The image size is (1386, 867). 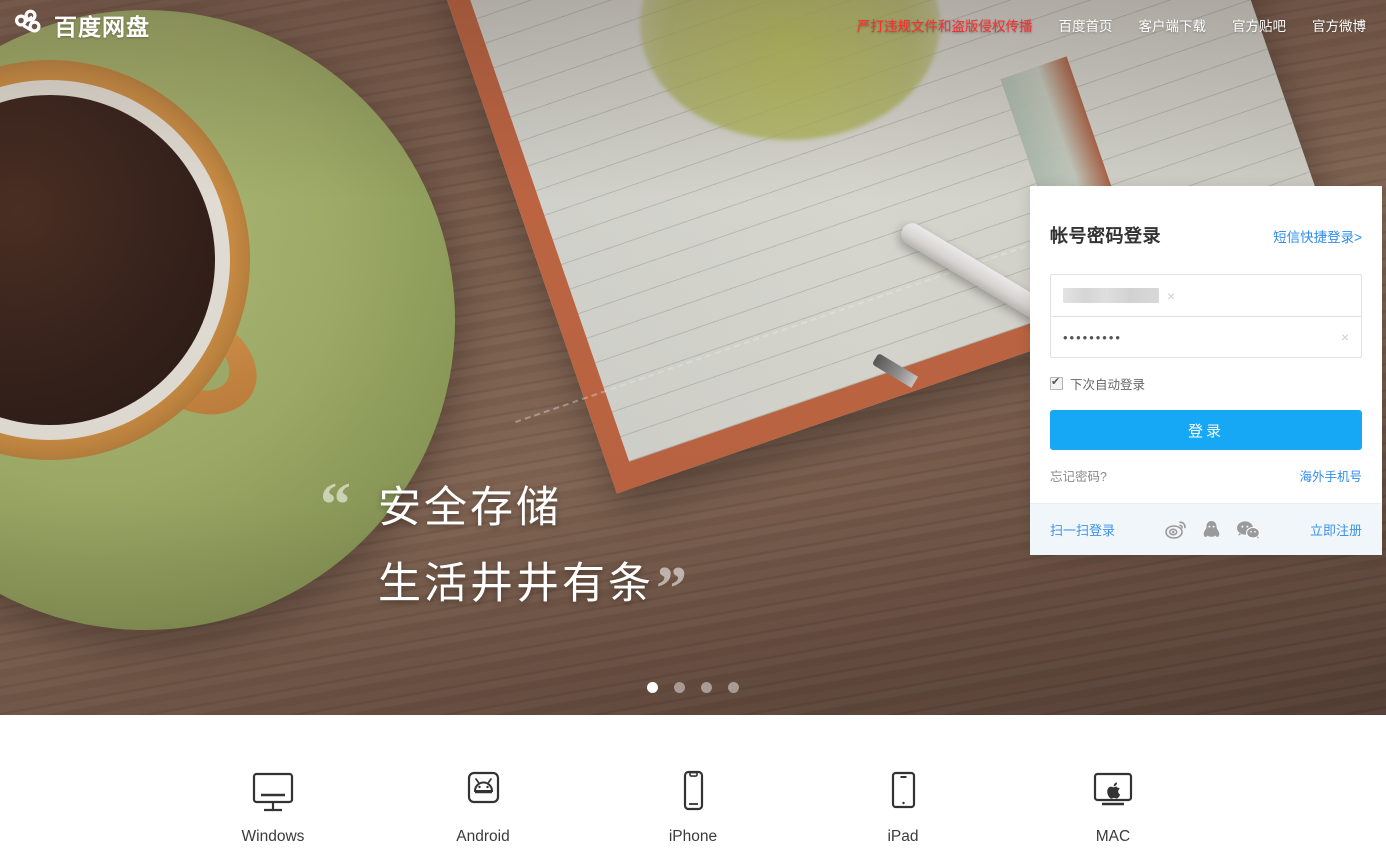 What do you see at coordinates (1206, 295) in the screenshot?
I see `username-field-row: ×` at bounding box center [1206, 295].